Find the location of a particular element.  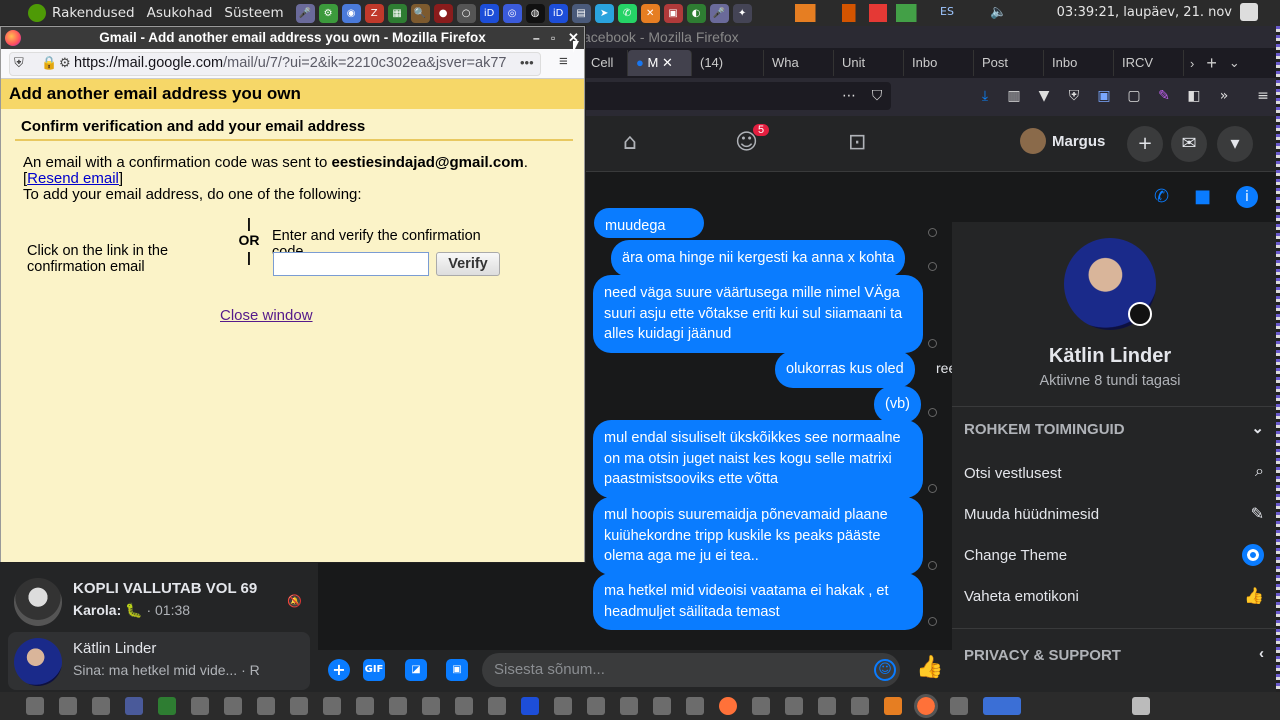

tab-list-icon: ⌄ is located at coordinates (1234, 63).